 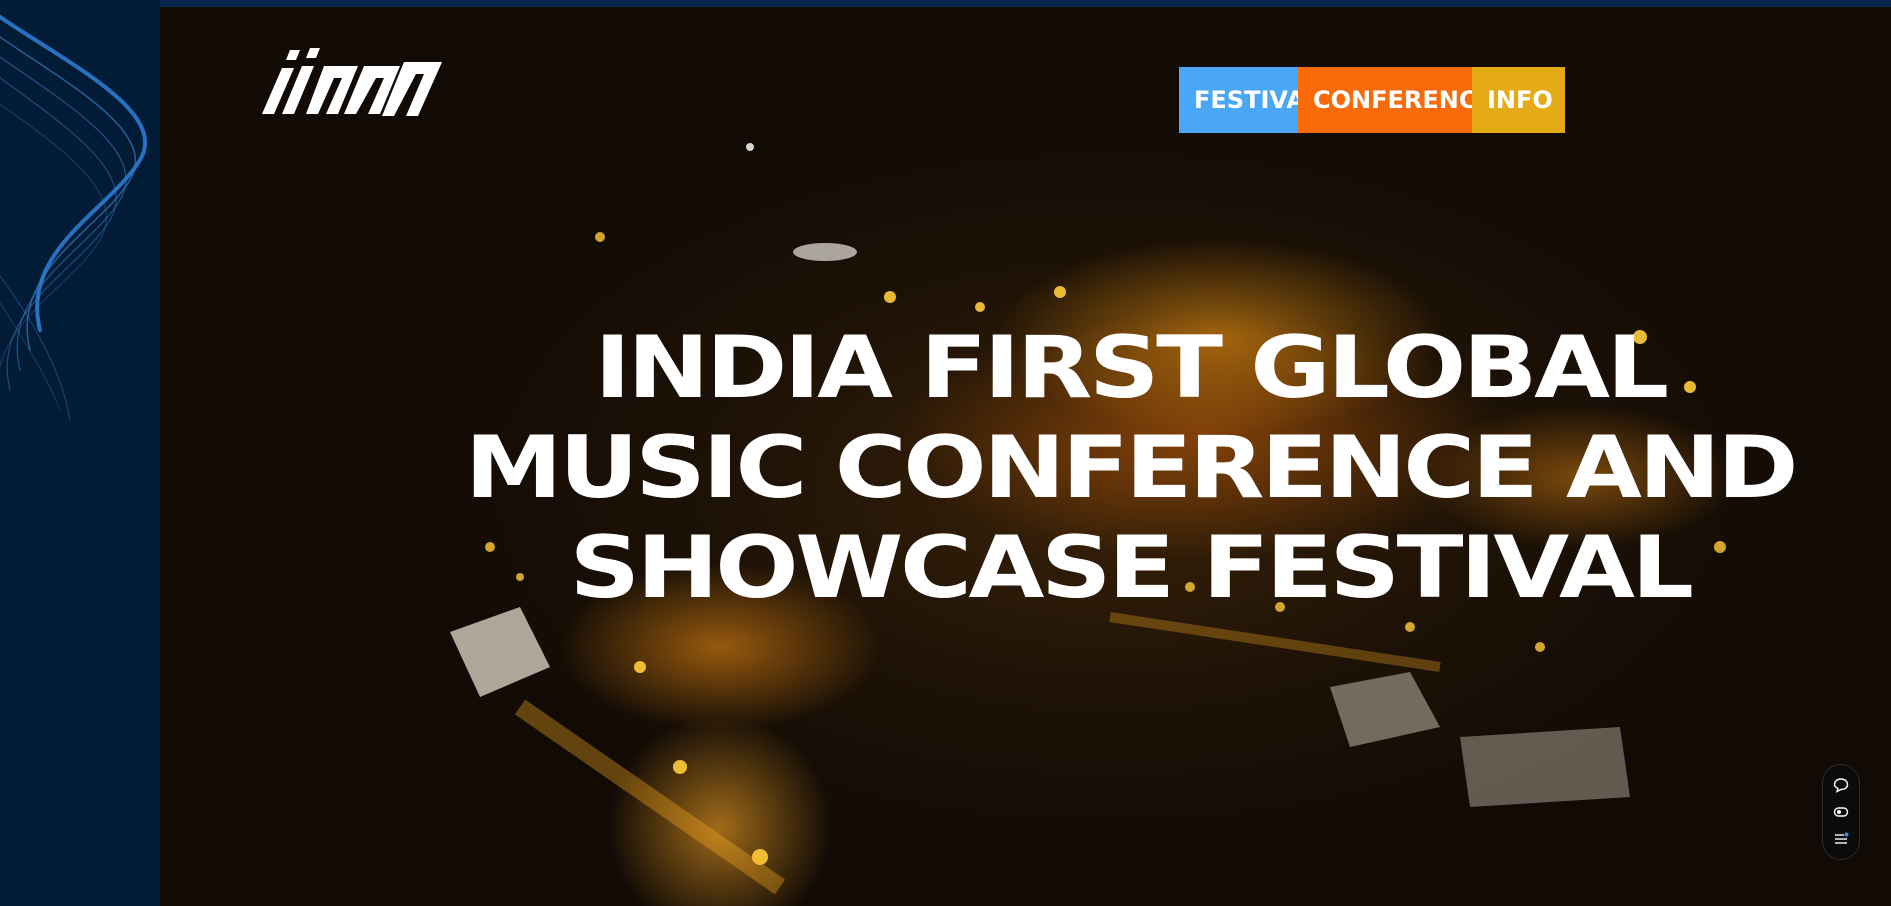 I want to click on side-decor-panel, so click(x=80, y=453).